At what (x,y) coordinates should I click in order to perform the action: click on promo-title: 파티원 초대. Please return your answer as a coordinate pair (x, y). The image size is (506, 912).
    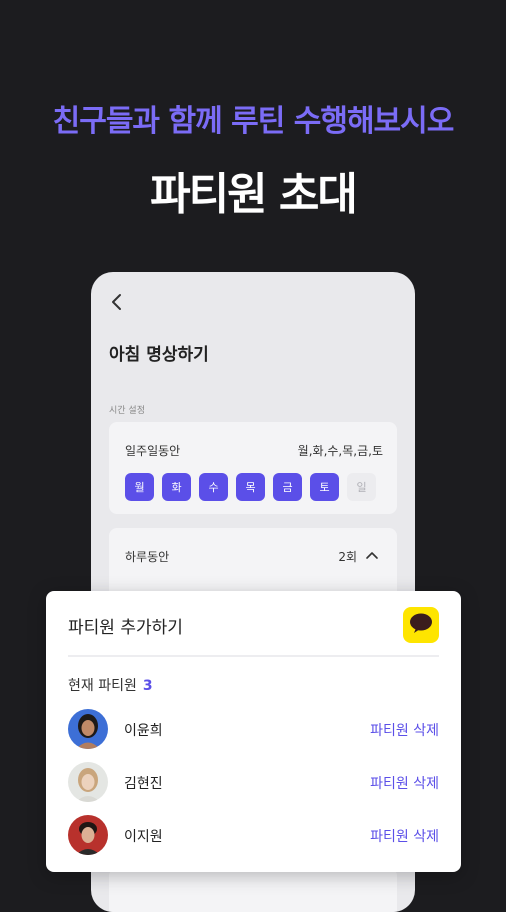
    Looking at the image, I should click on (254, 194).